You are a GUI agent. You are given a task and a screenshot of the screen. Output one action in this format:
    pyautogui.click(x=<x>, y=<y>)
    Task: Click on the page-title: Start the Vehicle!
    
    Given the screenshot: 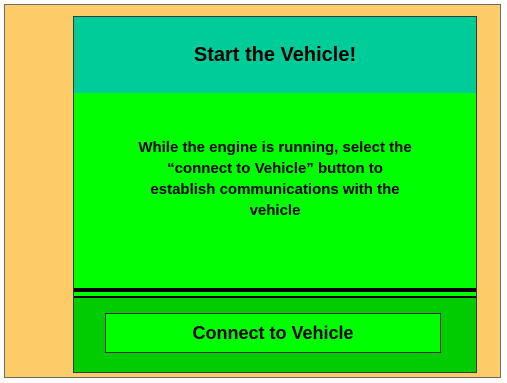 What is the action you would take?
    pyautogui.click(x=275, y=54)
    